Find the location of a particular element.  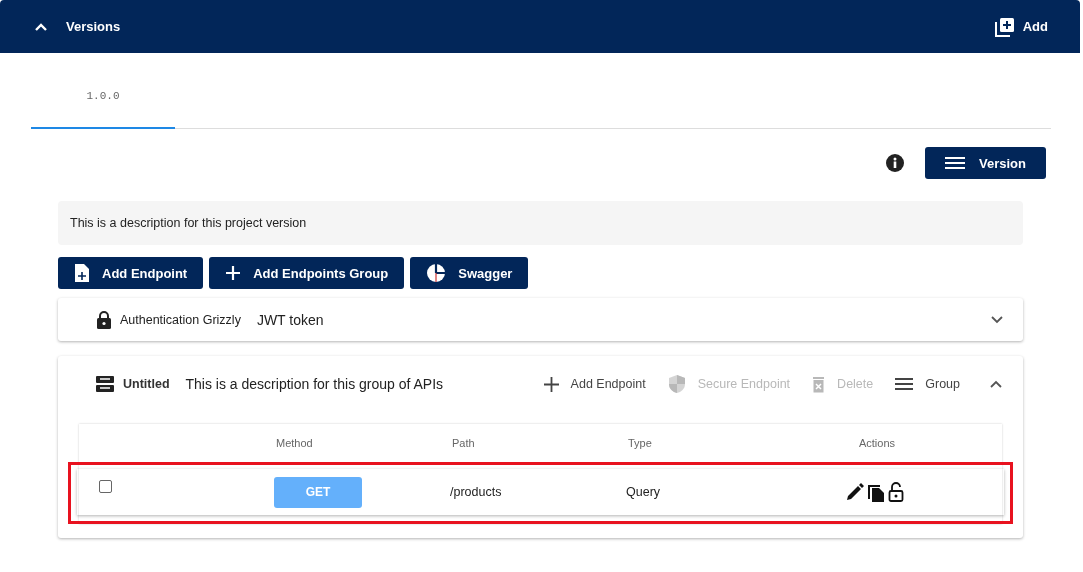

shield-icon is located at coordinates (676, 384).